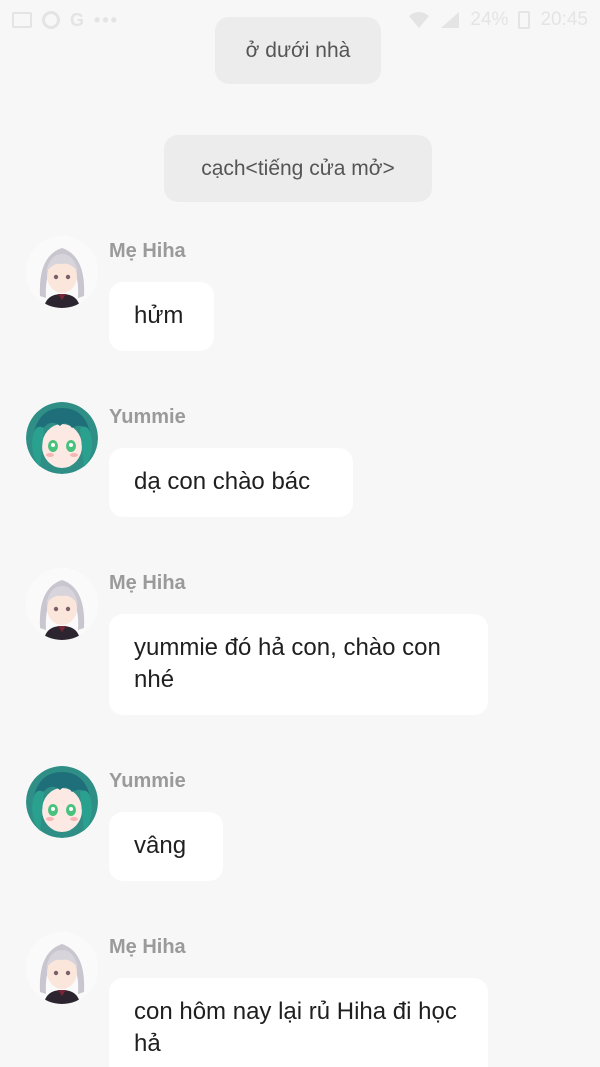 Image resolution: width=600 pixels, height=1067 pixels. Describe the element at coordinates (166, 846) in the screenshot. I see `message-bubble: vâng` at that location.